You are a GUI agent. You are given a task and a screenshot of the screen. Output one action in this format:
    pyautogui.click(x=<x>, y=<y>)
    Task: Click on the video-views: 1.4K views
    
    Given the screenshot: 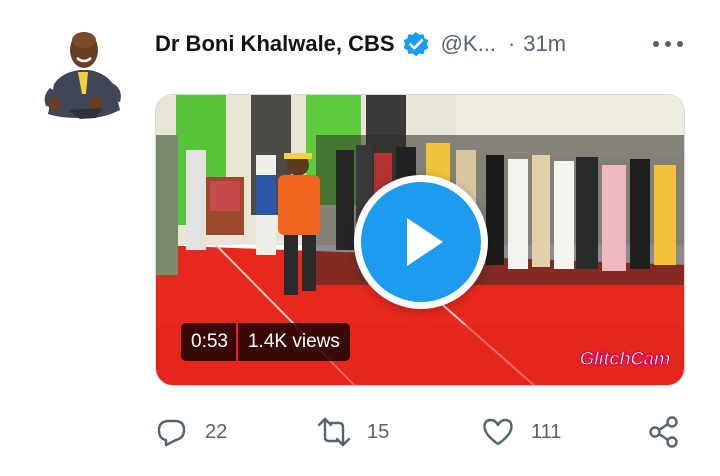 What is the action you would take?
    pyautogui.click(x=293, y=342)
    